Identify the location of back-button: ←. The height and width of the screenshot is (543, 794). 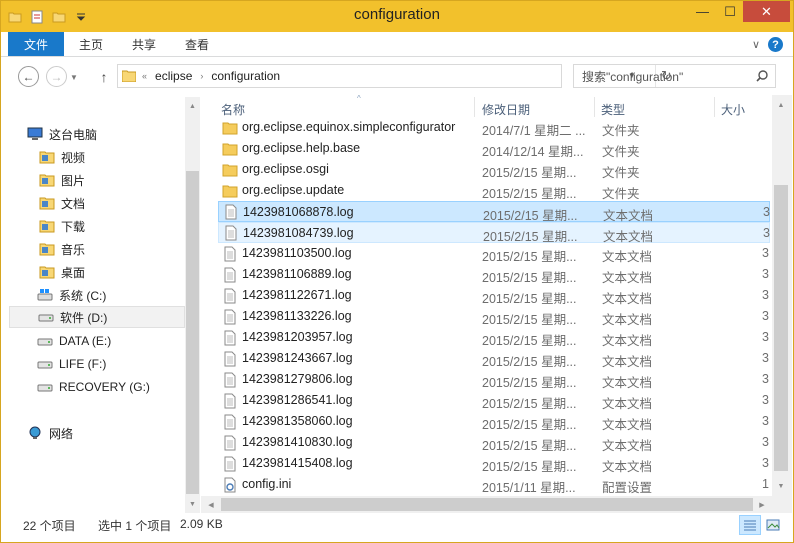
(28, 76).